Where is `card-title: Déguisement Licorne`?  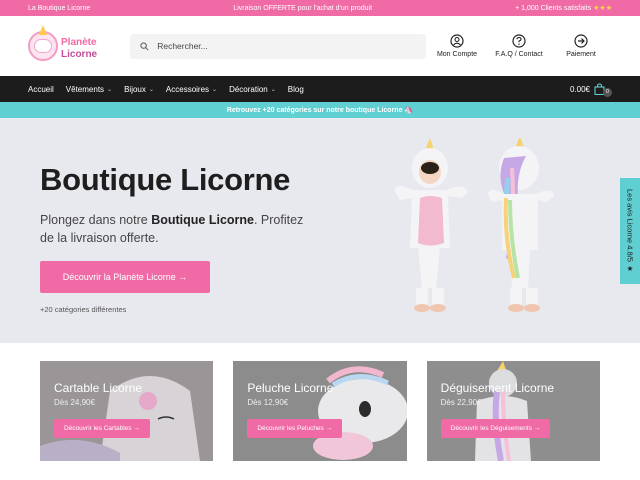
card-title: Déguisement Licorne is located at coordinates (497, 388).